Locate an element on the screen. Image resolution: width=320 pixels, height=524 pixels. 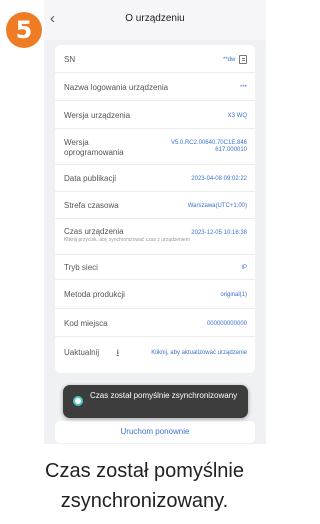
row-site-code: Kod miejsca 000000000000 is located at coordinates (155, 323).